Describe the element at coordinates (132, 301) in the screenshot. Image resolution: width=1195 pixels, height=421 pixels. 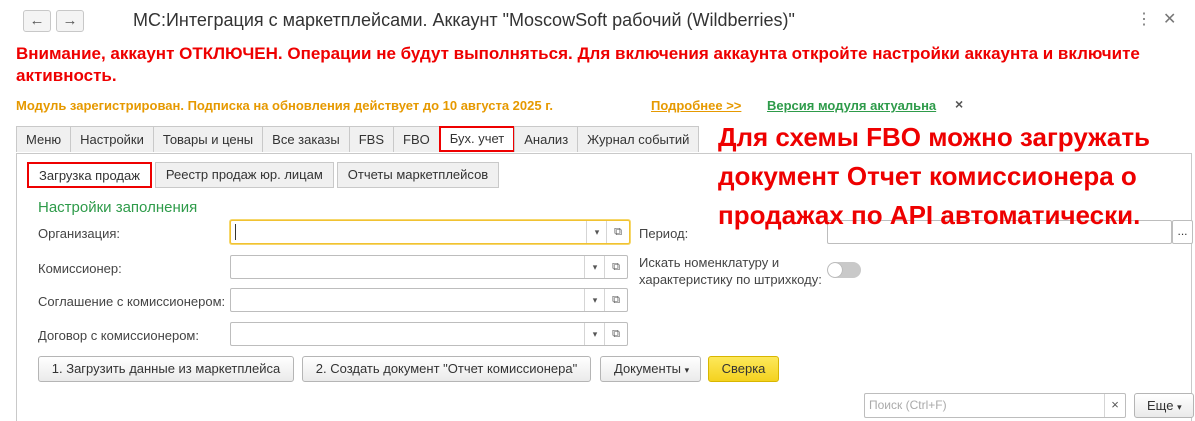
I see `agreement-label: Соглашение с комиссионером:` at that location.